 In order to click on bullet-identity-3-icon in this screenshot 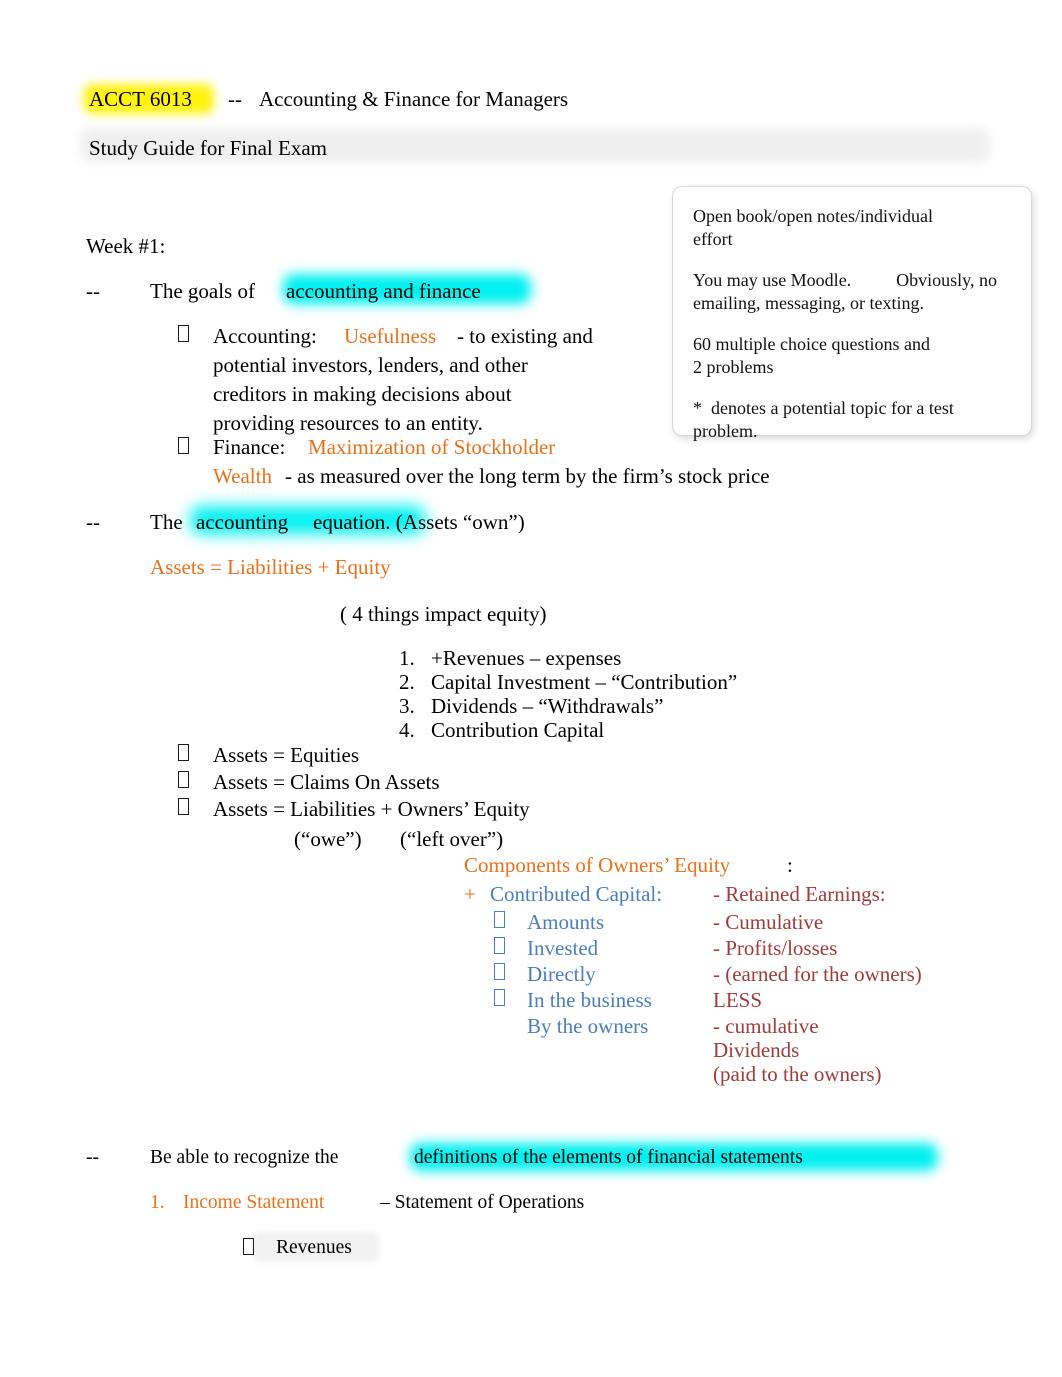, I will do `click(183, 808)`.